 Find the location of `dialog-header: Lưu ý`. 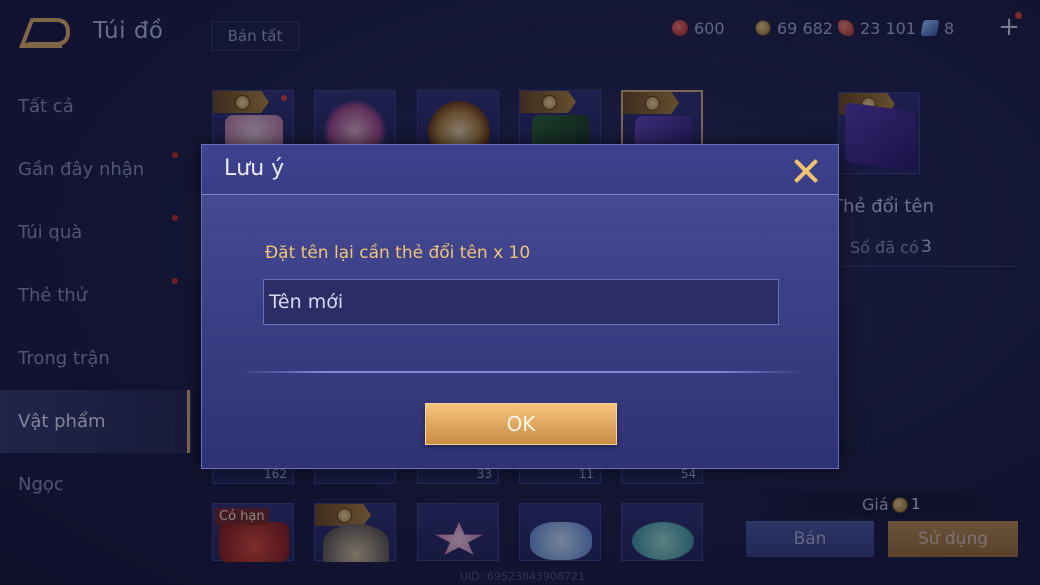

dialog-header: Lưu ý is located at coordinates (520, 170).